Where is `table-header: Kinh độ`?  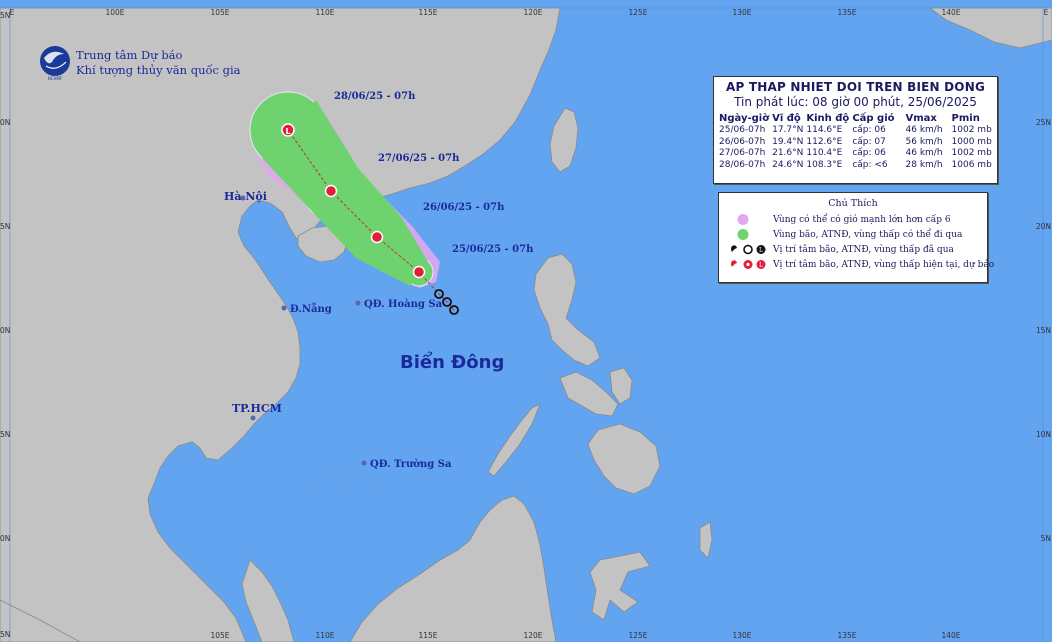 table-header: Kinh độ is located at coordinates (828, 118).